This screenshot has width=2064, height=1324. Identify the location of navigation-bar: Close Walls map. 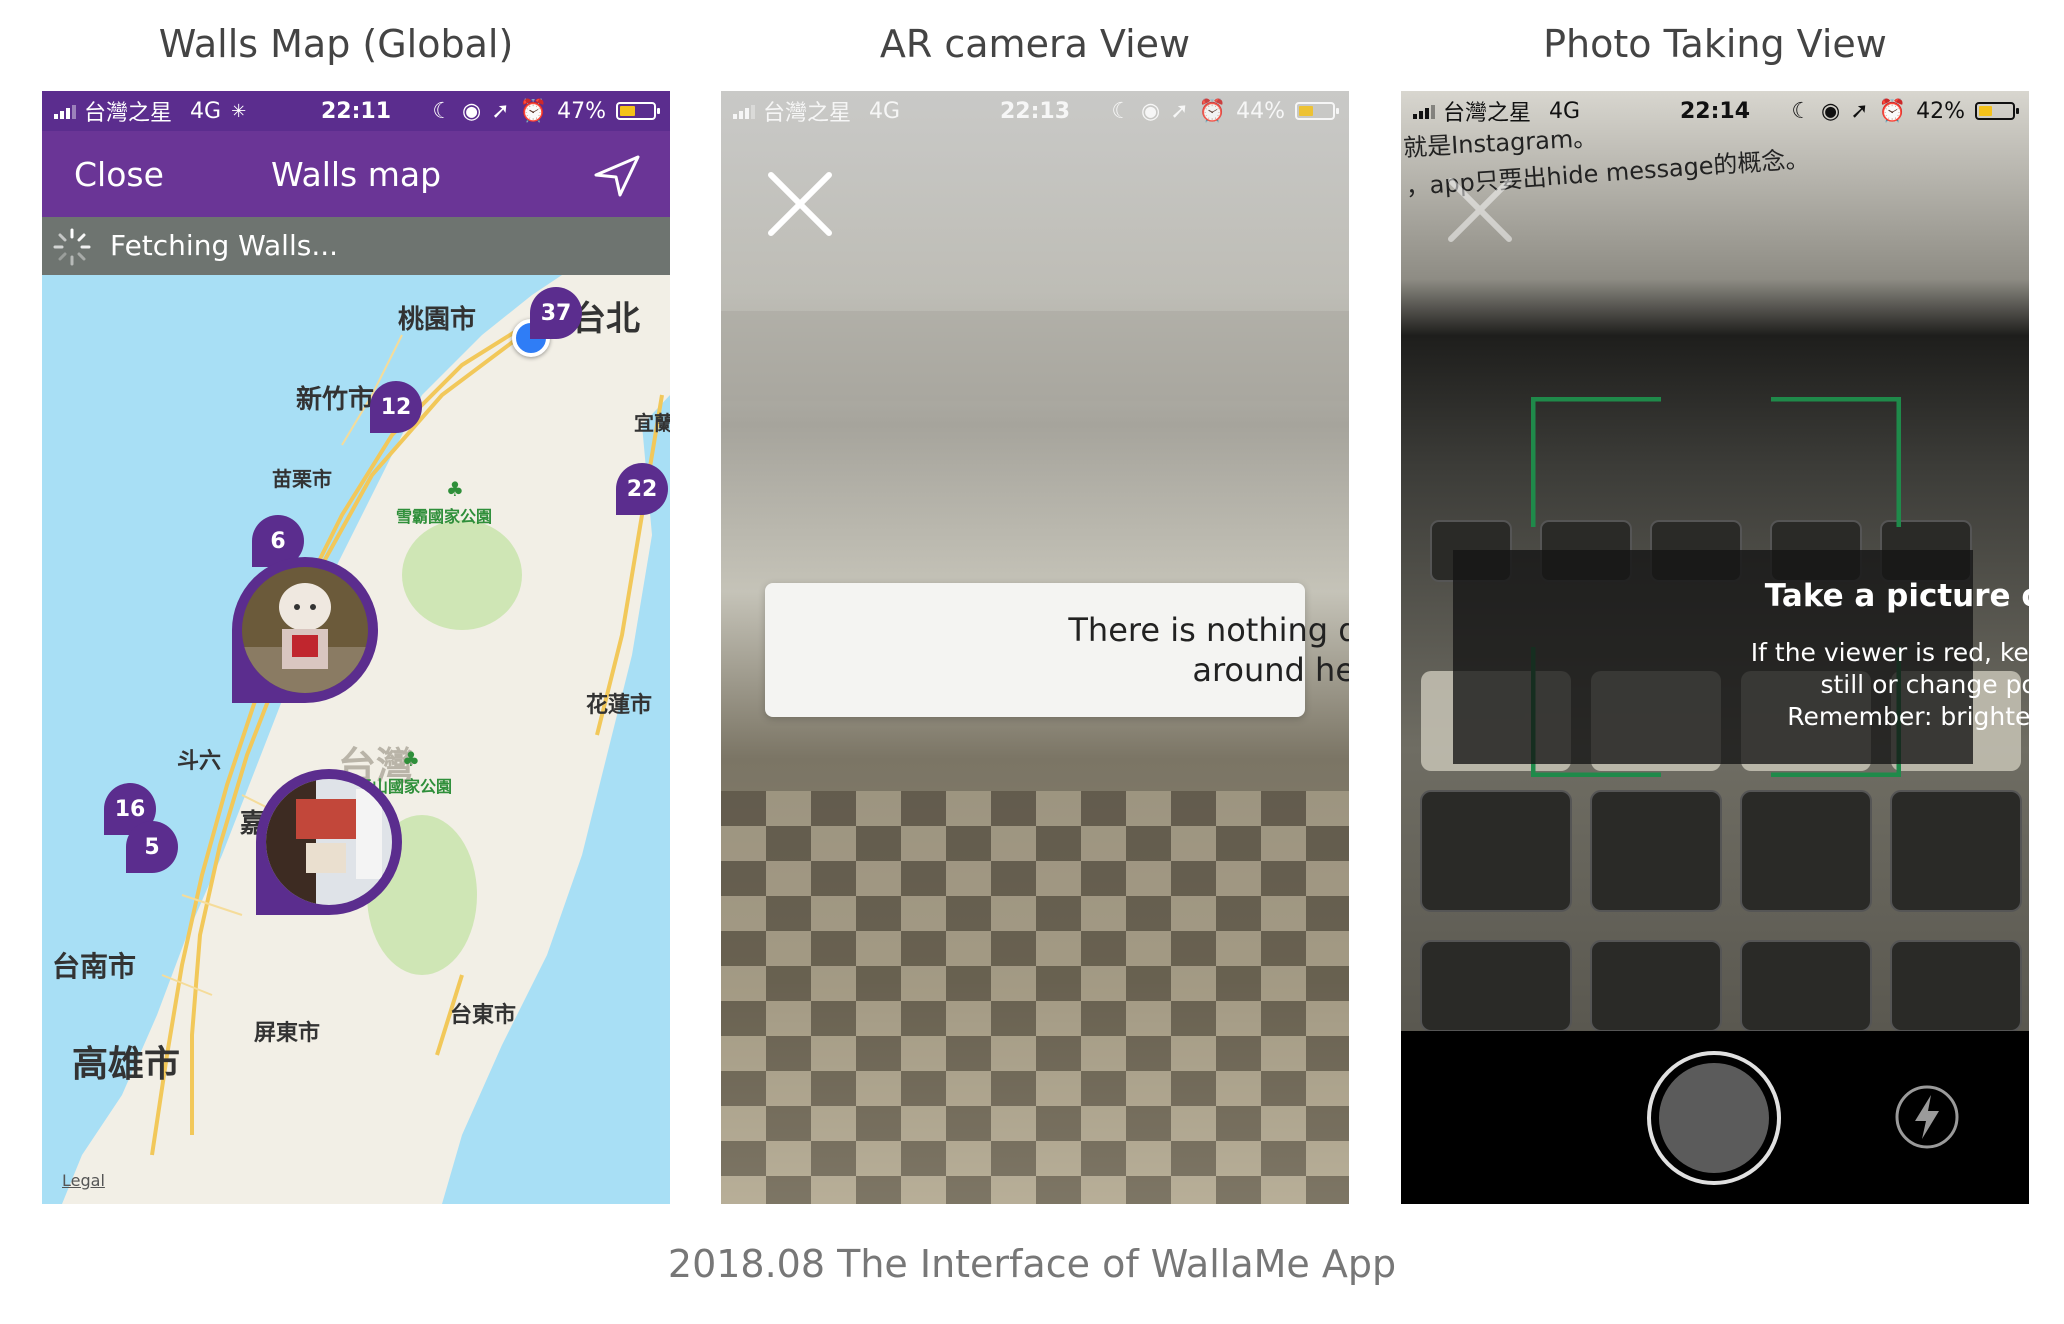
(356, 174).